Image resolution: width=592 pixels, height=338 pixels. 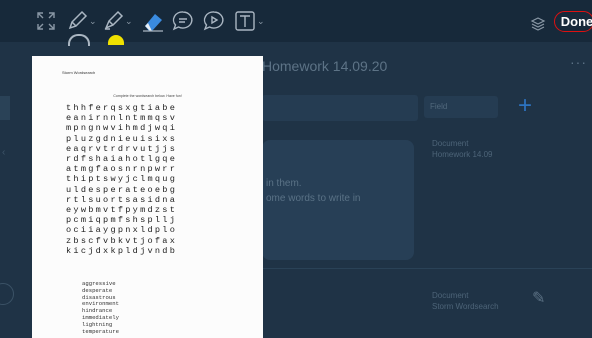 I want to click on instructions-line-1: in them., so click(x=284, y=183).